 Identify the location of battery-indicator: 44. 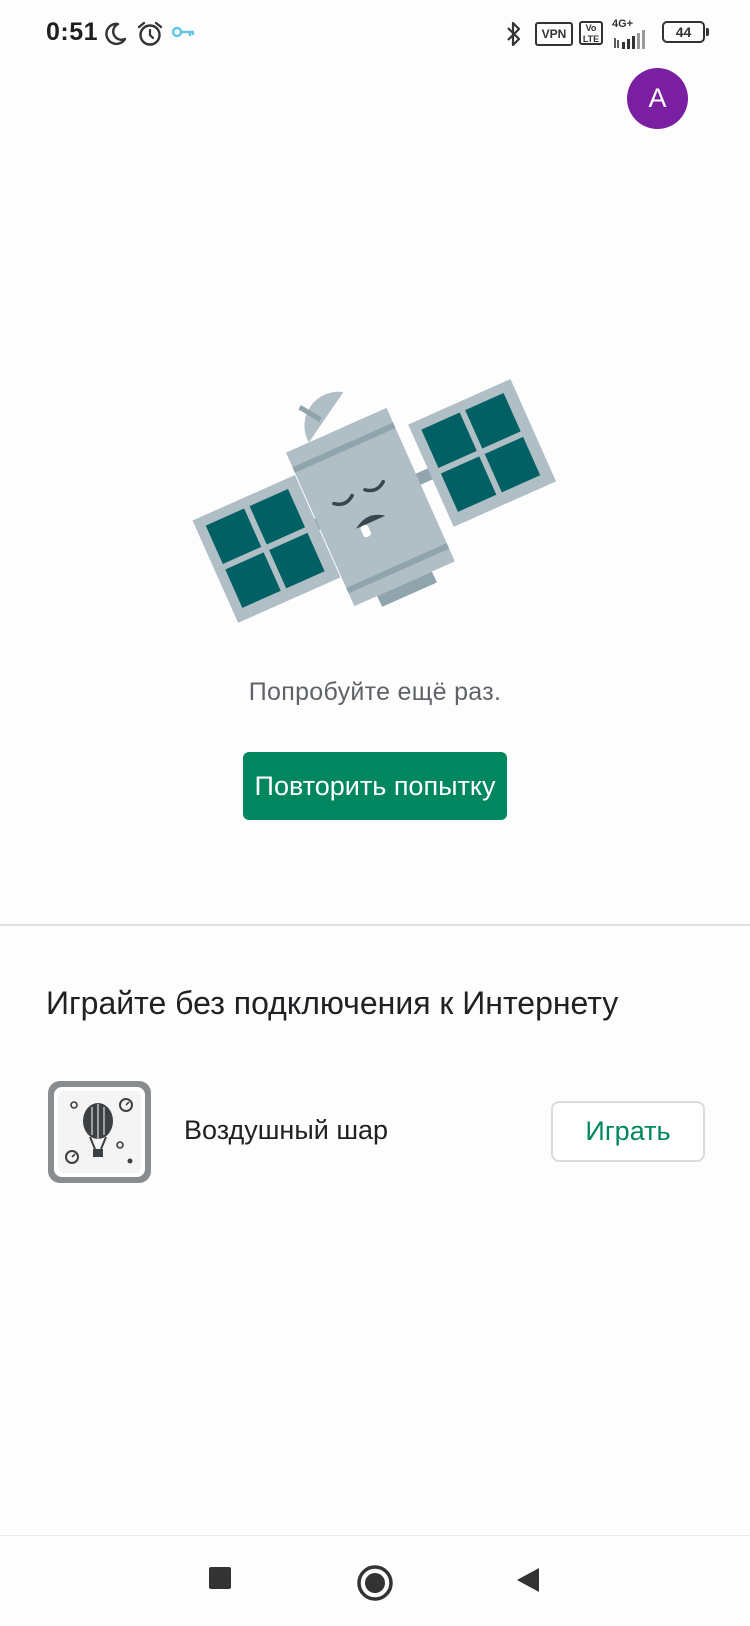
(685, 32).